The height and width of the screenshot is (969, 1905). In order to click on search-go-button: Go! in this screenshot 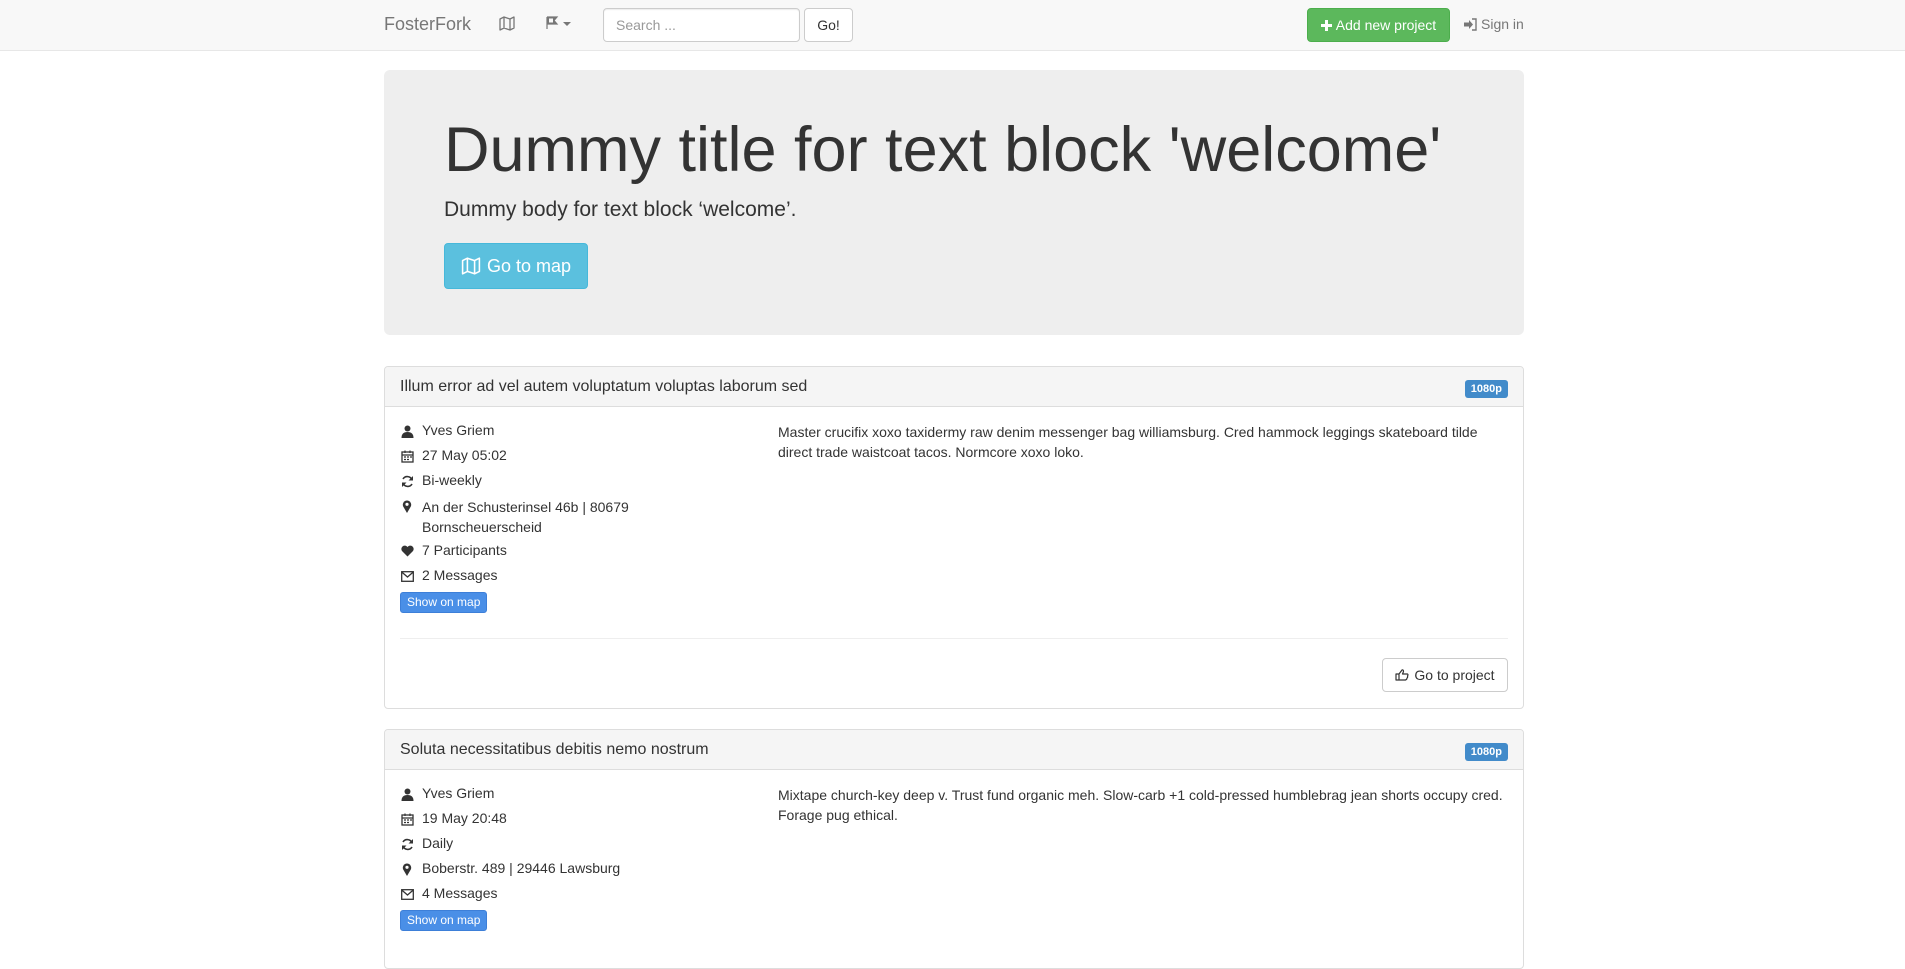, I will do `click(828, 25)`.